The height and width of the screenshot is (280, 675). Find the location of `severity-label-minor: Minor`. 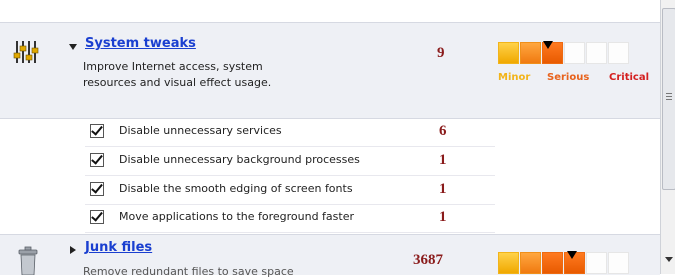

severity-label-minor: Minor is located at coordinates (514, 77).